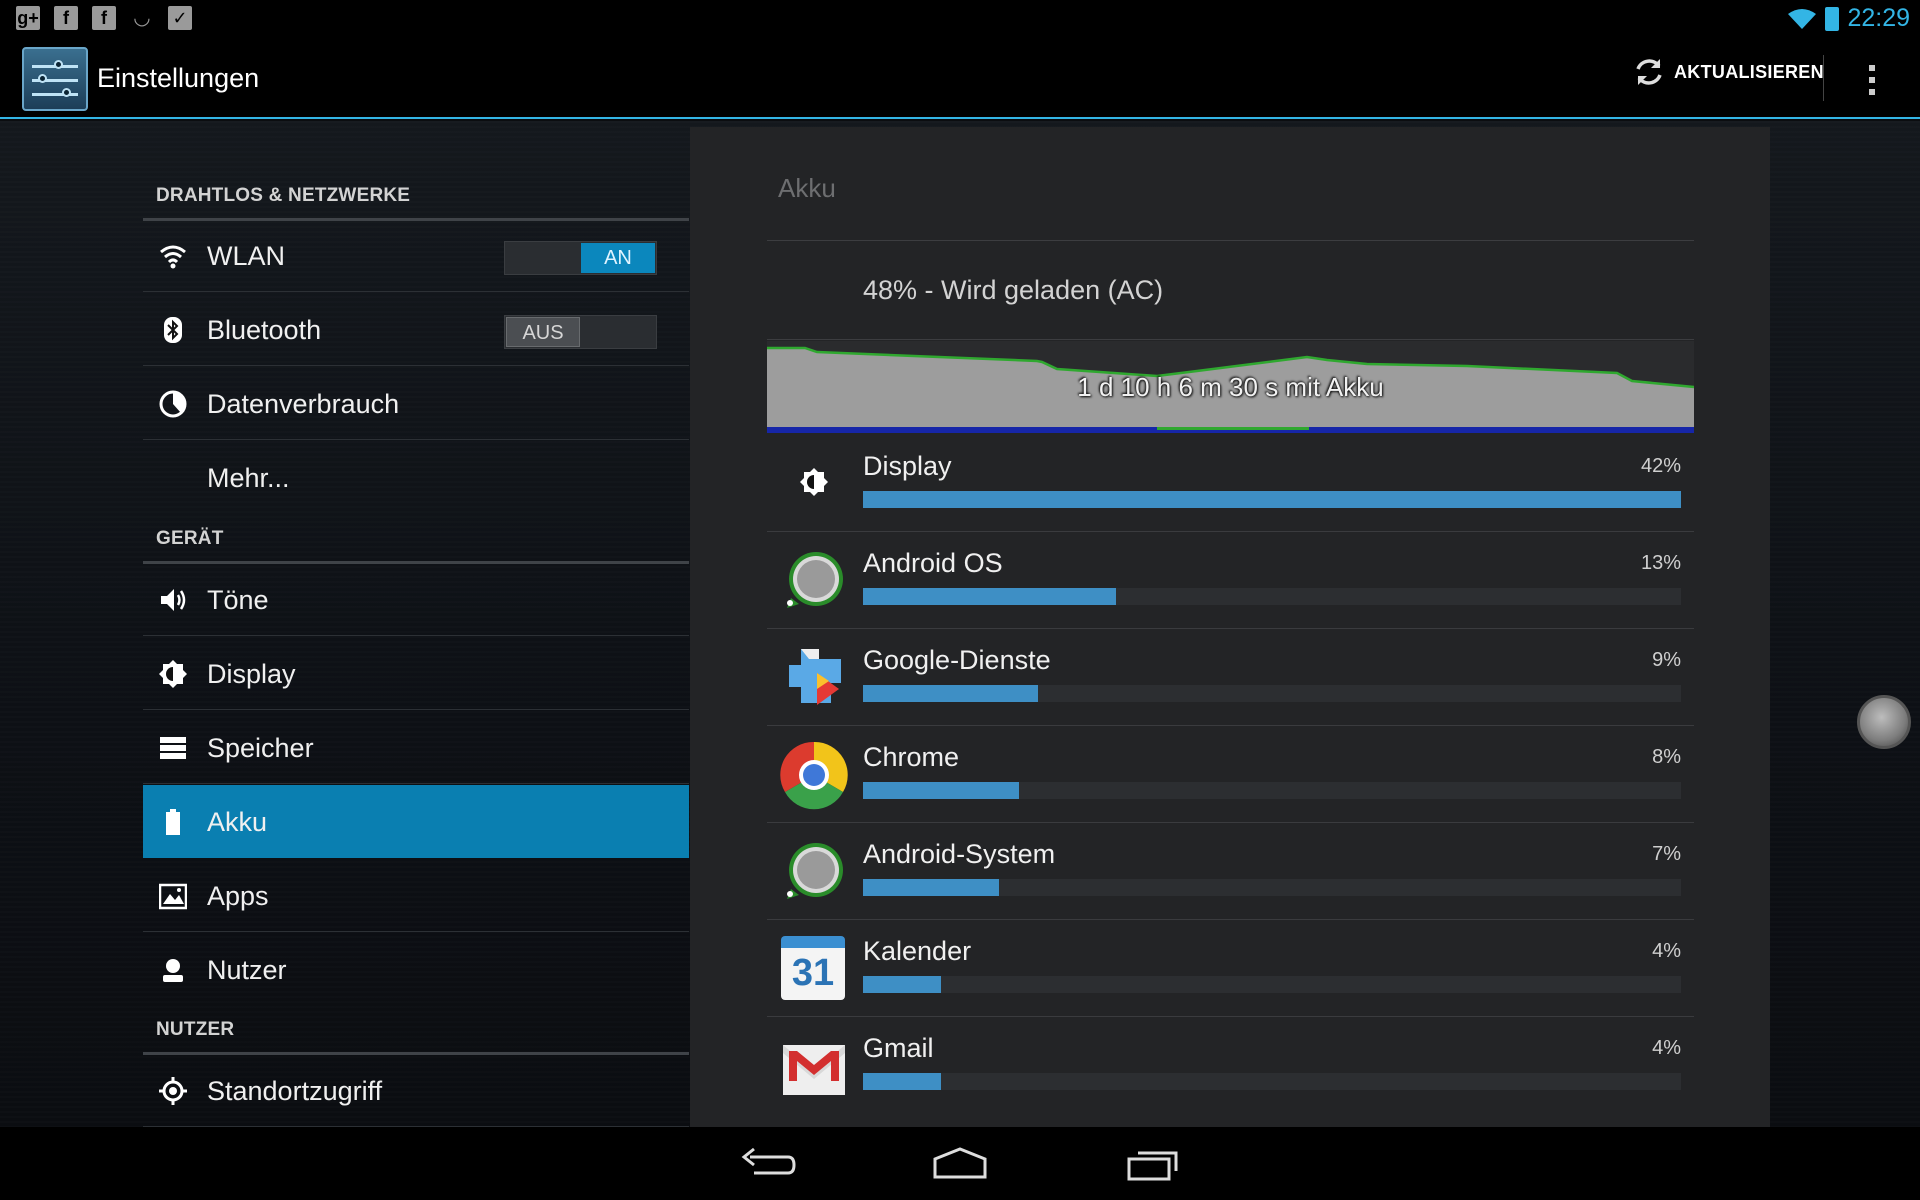  What do you see at coordinates (911, 757) in the screenshot?
I see `usage-app-name: Chrome` at bounding box center [911, 757].